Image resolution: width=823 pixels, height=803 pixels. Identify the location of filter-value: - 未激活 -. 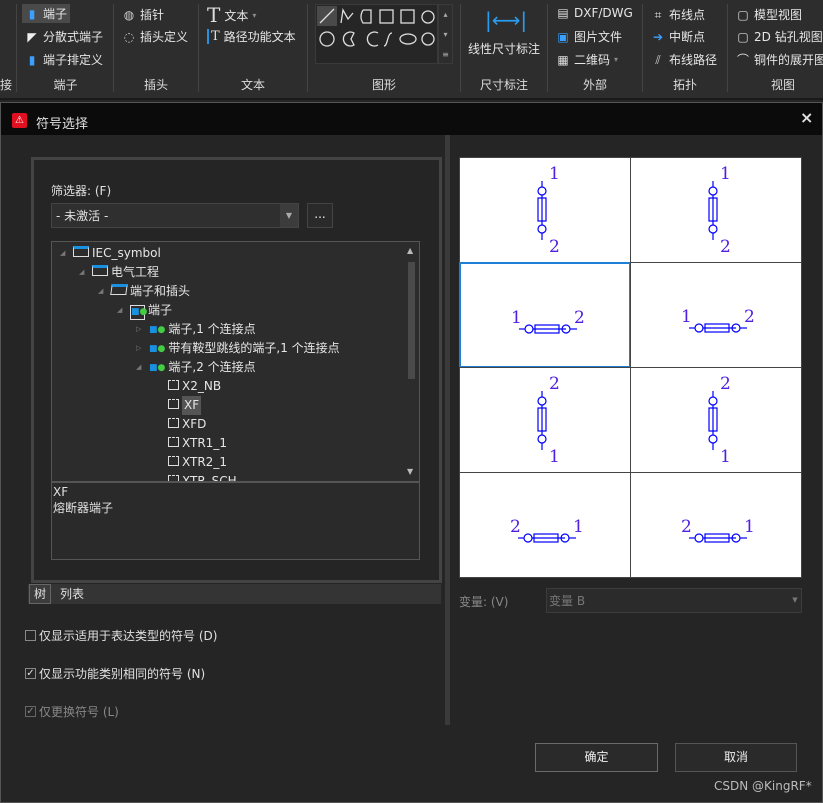
(82, 216).